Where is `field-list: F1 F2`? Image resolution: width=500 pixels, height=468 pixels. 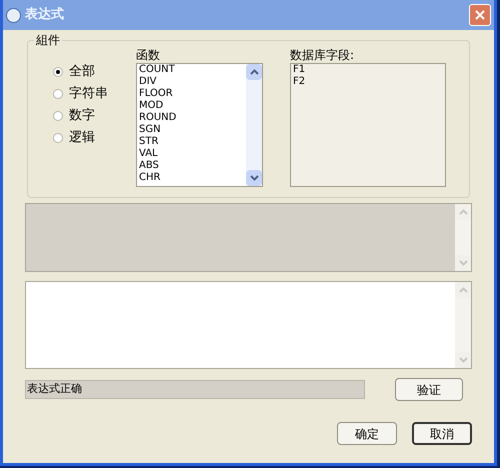 field-list: F1 F2 is located at coordinates (368, 125).